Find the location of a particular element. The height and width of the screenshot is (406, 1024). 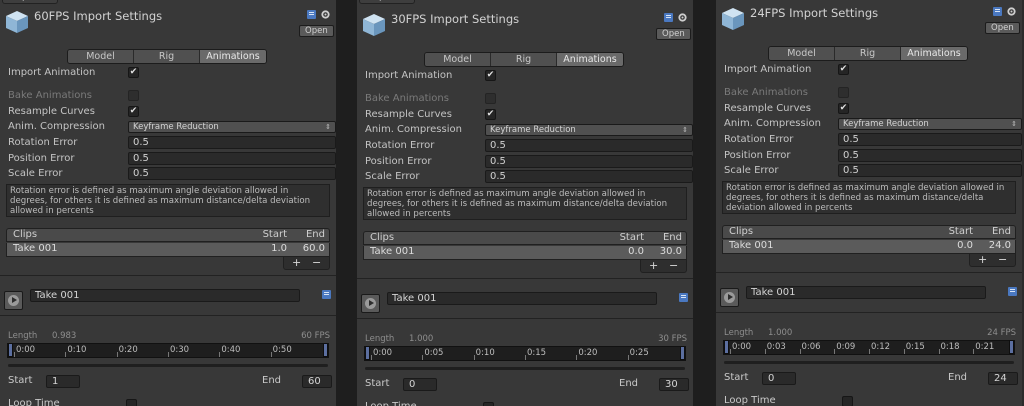

start-label: Start is located at coordinates (736, 377).